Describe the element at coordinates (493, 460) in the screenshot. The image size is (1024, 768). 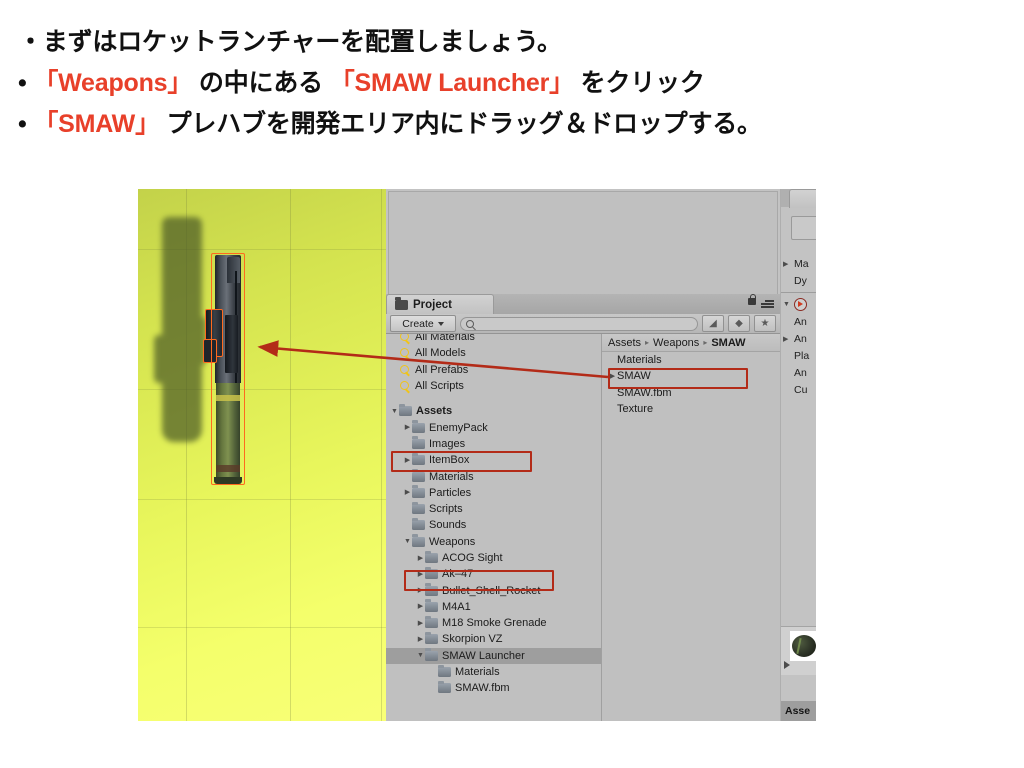
I see `tree-item-itembox: ▶ ItemBox` at that location.